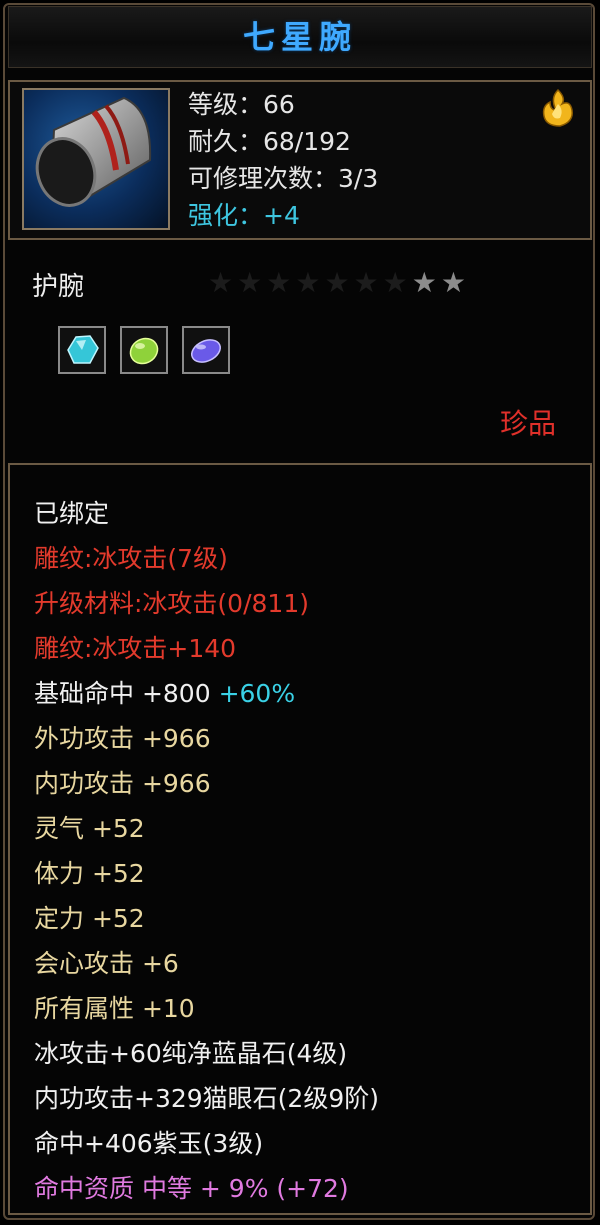 This screenshot has height=1225, width=600. What do you see at coordinates (122, 693) in the screenshot?
I see `base-hit: 基础命中 +800` at bounding box center [122, 693].